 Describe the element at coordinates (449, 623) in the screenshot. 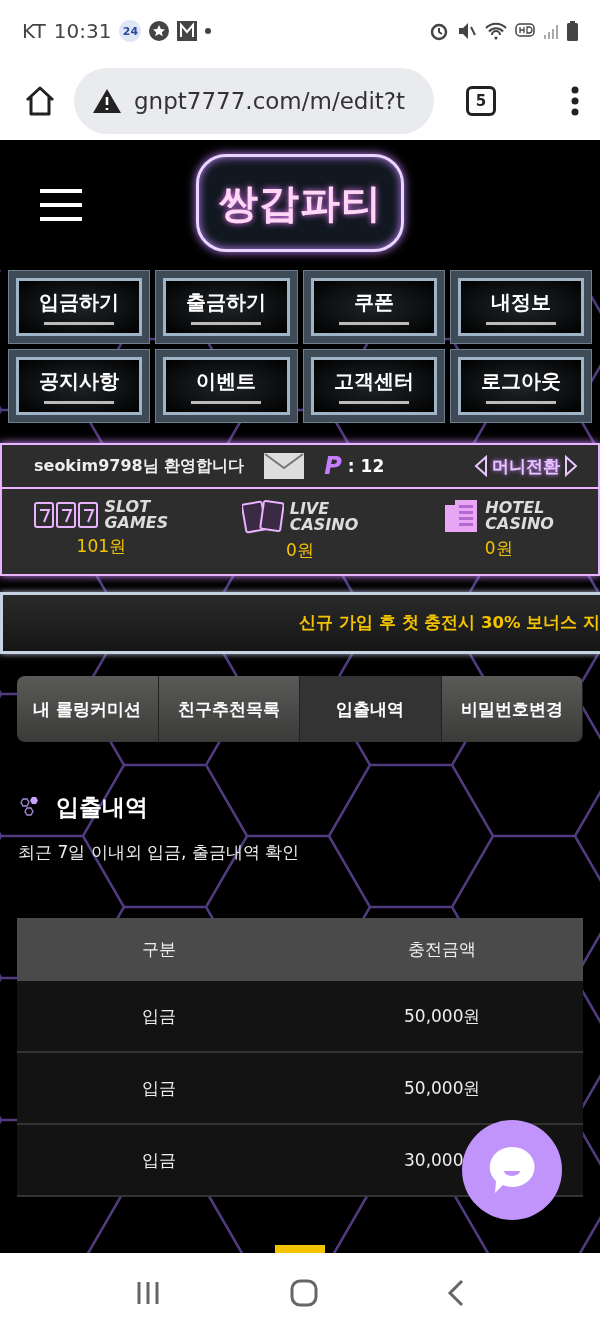

I see `notice-text: 신규 가입 후 첫 충전시 30% 보너스 지` at that location.